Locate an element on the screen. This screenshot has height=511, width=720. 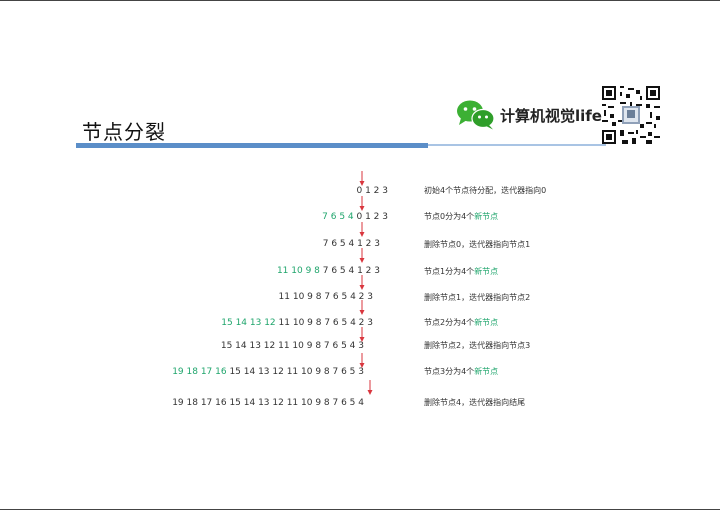
step-note-text: 初始4个节点待分配，迭代器指向0 is located at coordinates (485, 190).